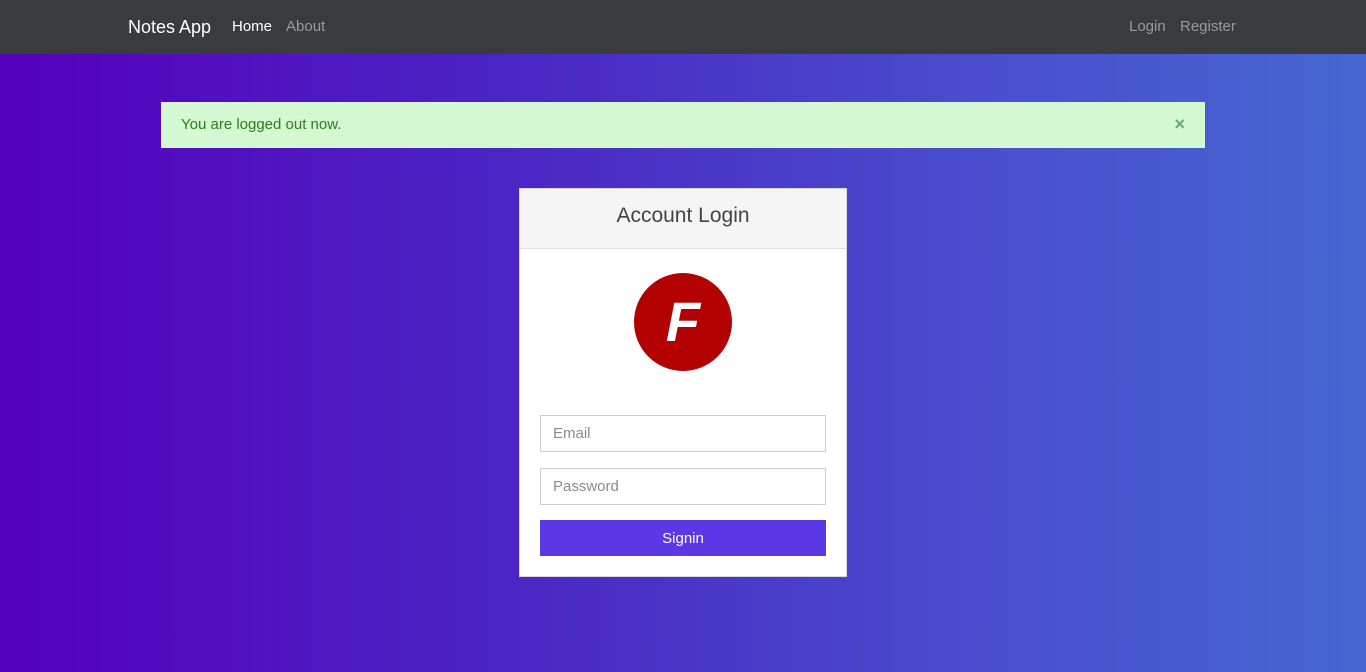  I want to click on logo-letter: F, so click(683, 321).